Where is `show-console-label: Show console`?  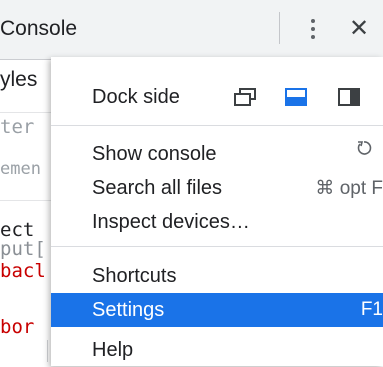
show-console-label: Show console is located at coordinates (154, 154).